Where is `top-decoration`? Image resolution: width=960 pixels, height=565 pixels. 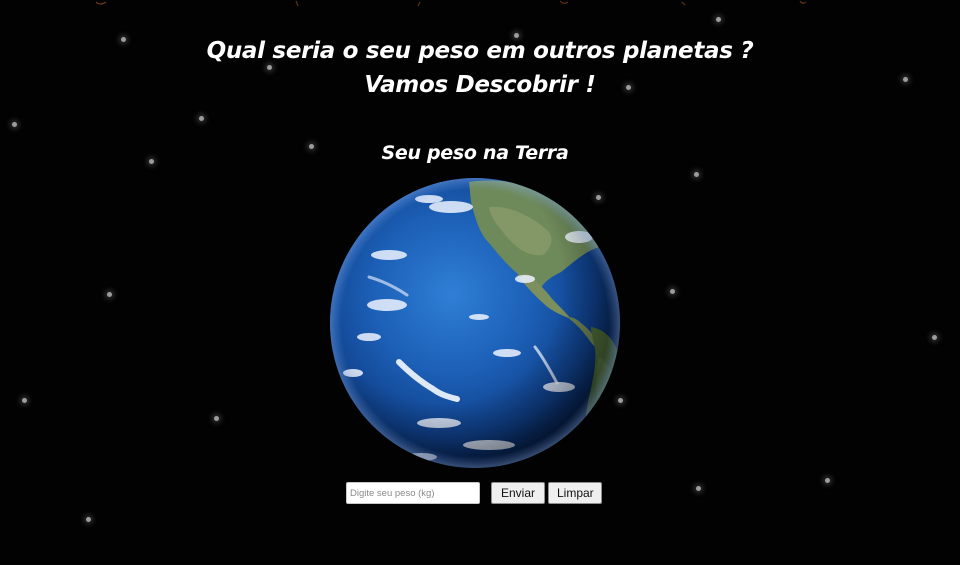 top-decoration is located at coordinates (451, 3).